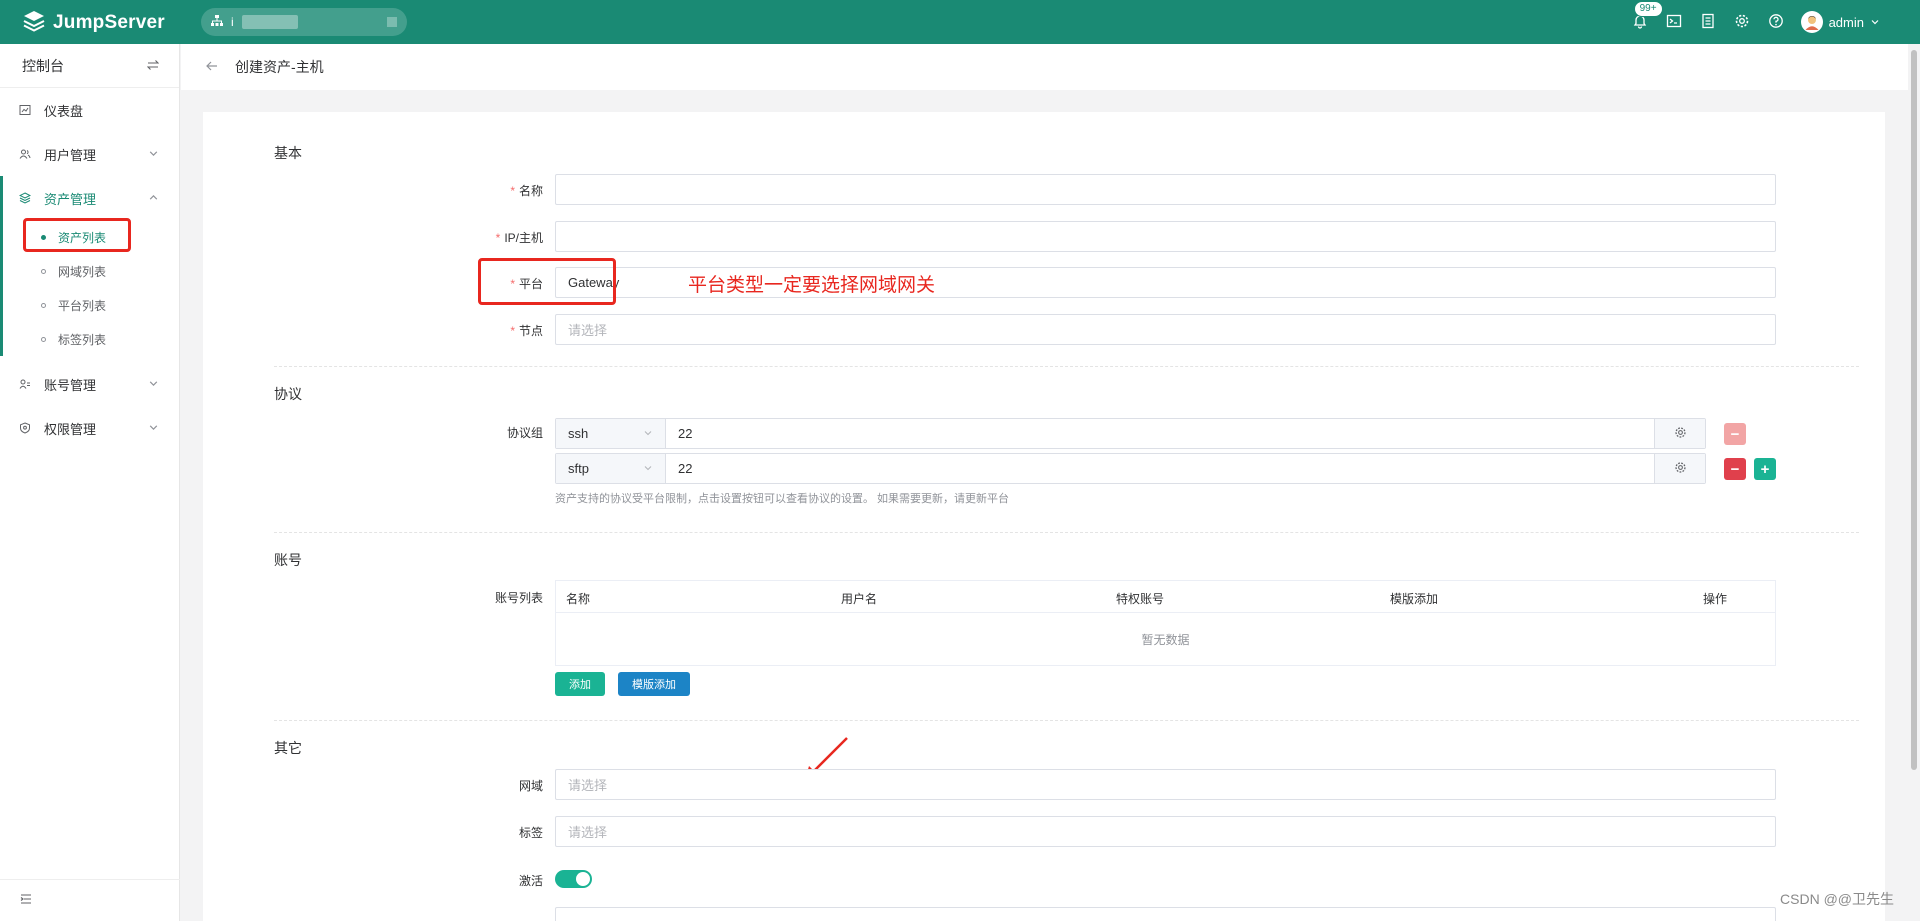 Image resolution: width=1920 pixels, height=921 pixels. I want to click on node-label: * 节点, so click(526, 331).